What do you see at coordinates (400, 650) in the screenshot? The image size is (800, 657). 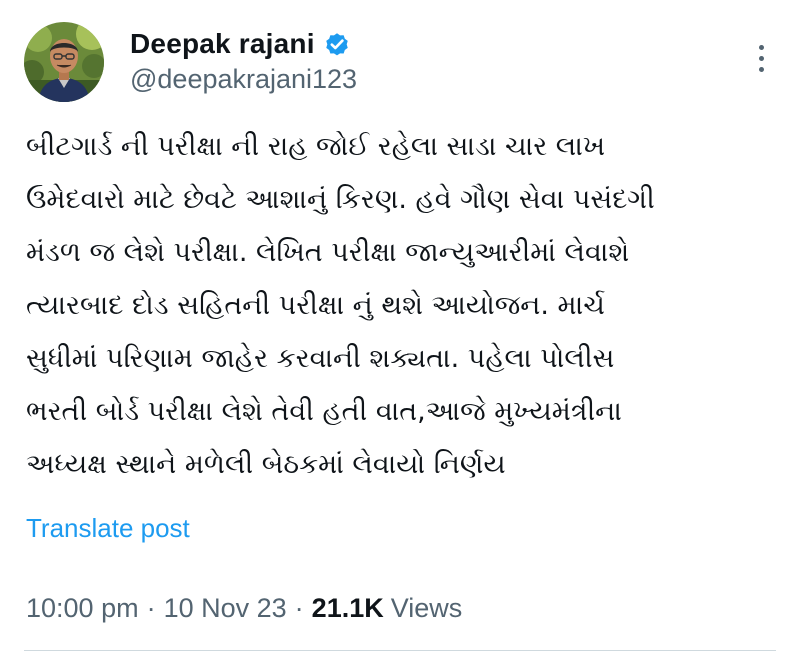 I see `divider` at bounding box center [400, 650].